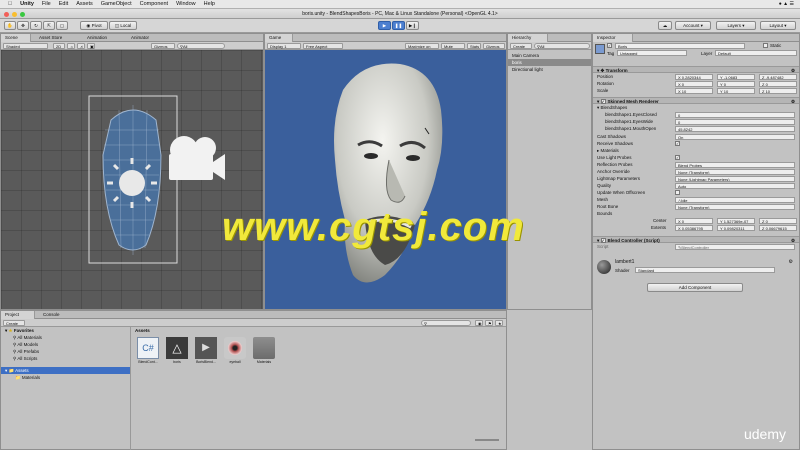 The height and width of the screenshot is (450, 800). Describe the element at coordinates (65, 351) in the screenshot. I see `favorite-item: ⚲ All Prefabs` at that location.